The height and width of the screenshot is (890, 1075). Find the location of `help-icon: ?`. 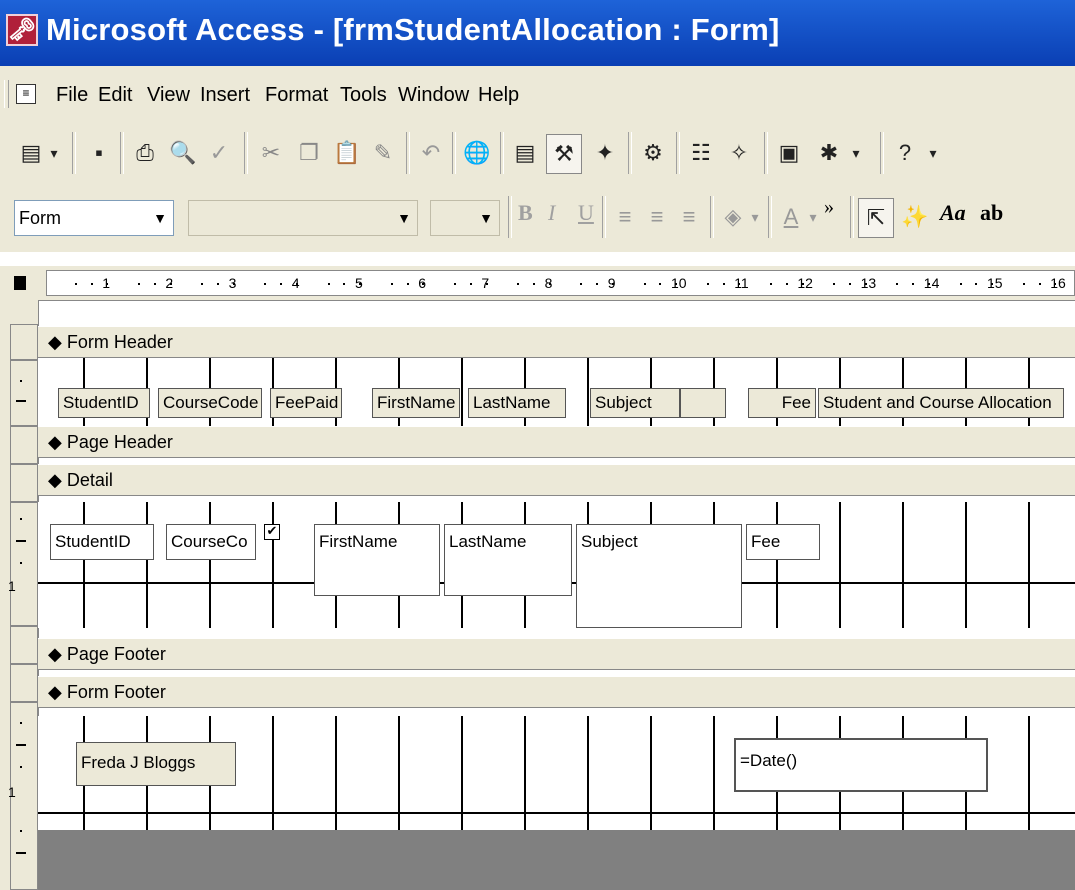

help-icon: ? is located at coordinates (905, 153).